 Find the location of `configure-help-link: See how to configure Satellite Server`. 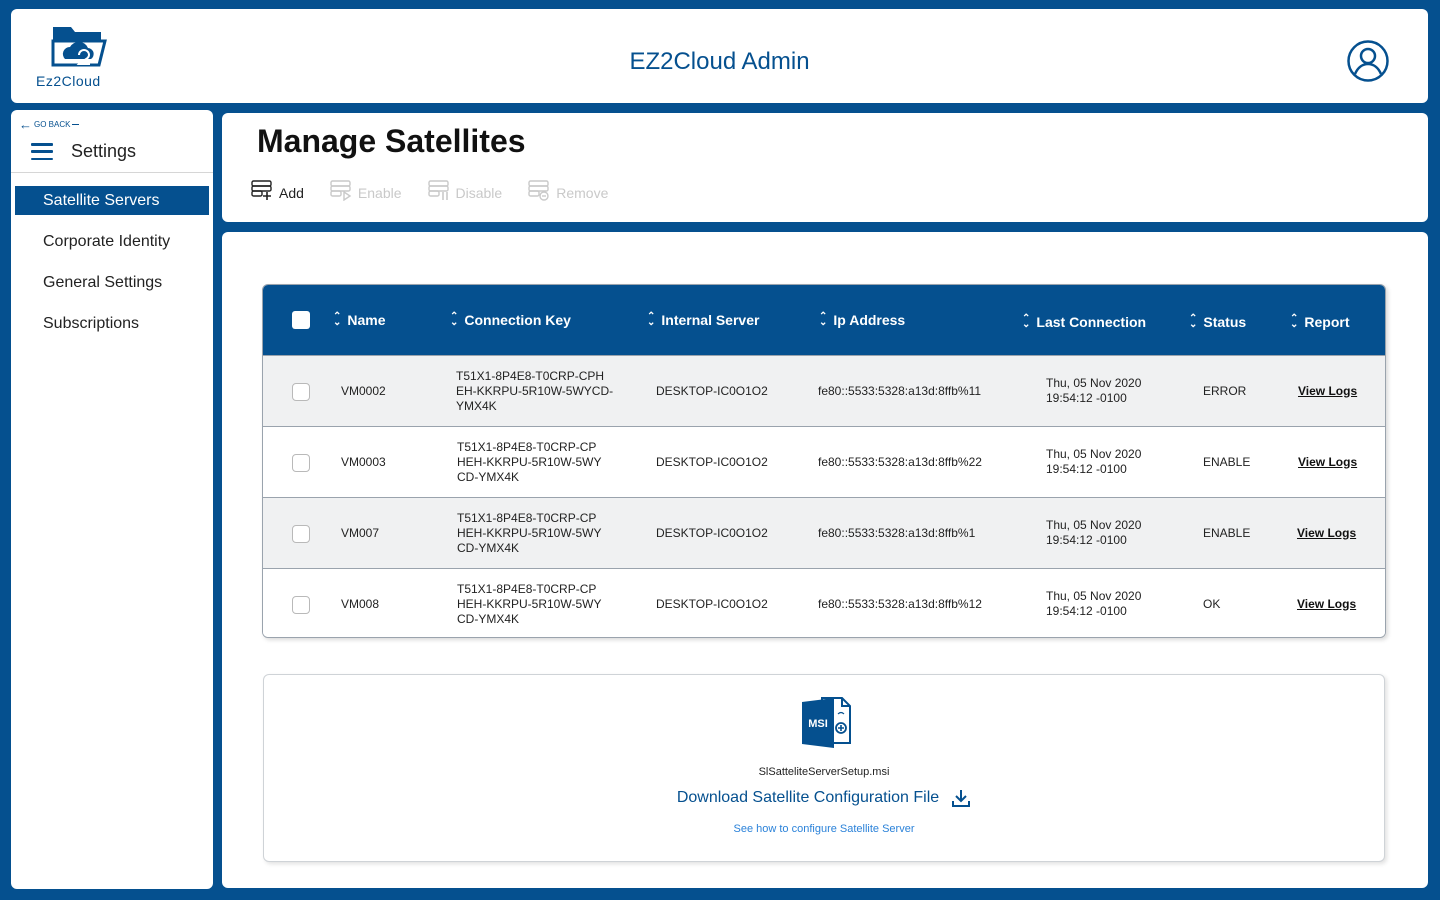

configure-help-link: See how to configure Satellite Server is located at coordinates (824, 829).